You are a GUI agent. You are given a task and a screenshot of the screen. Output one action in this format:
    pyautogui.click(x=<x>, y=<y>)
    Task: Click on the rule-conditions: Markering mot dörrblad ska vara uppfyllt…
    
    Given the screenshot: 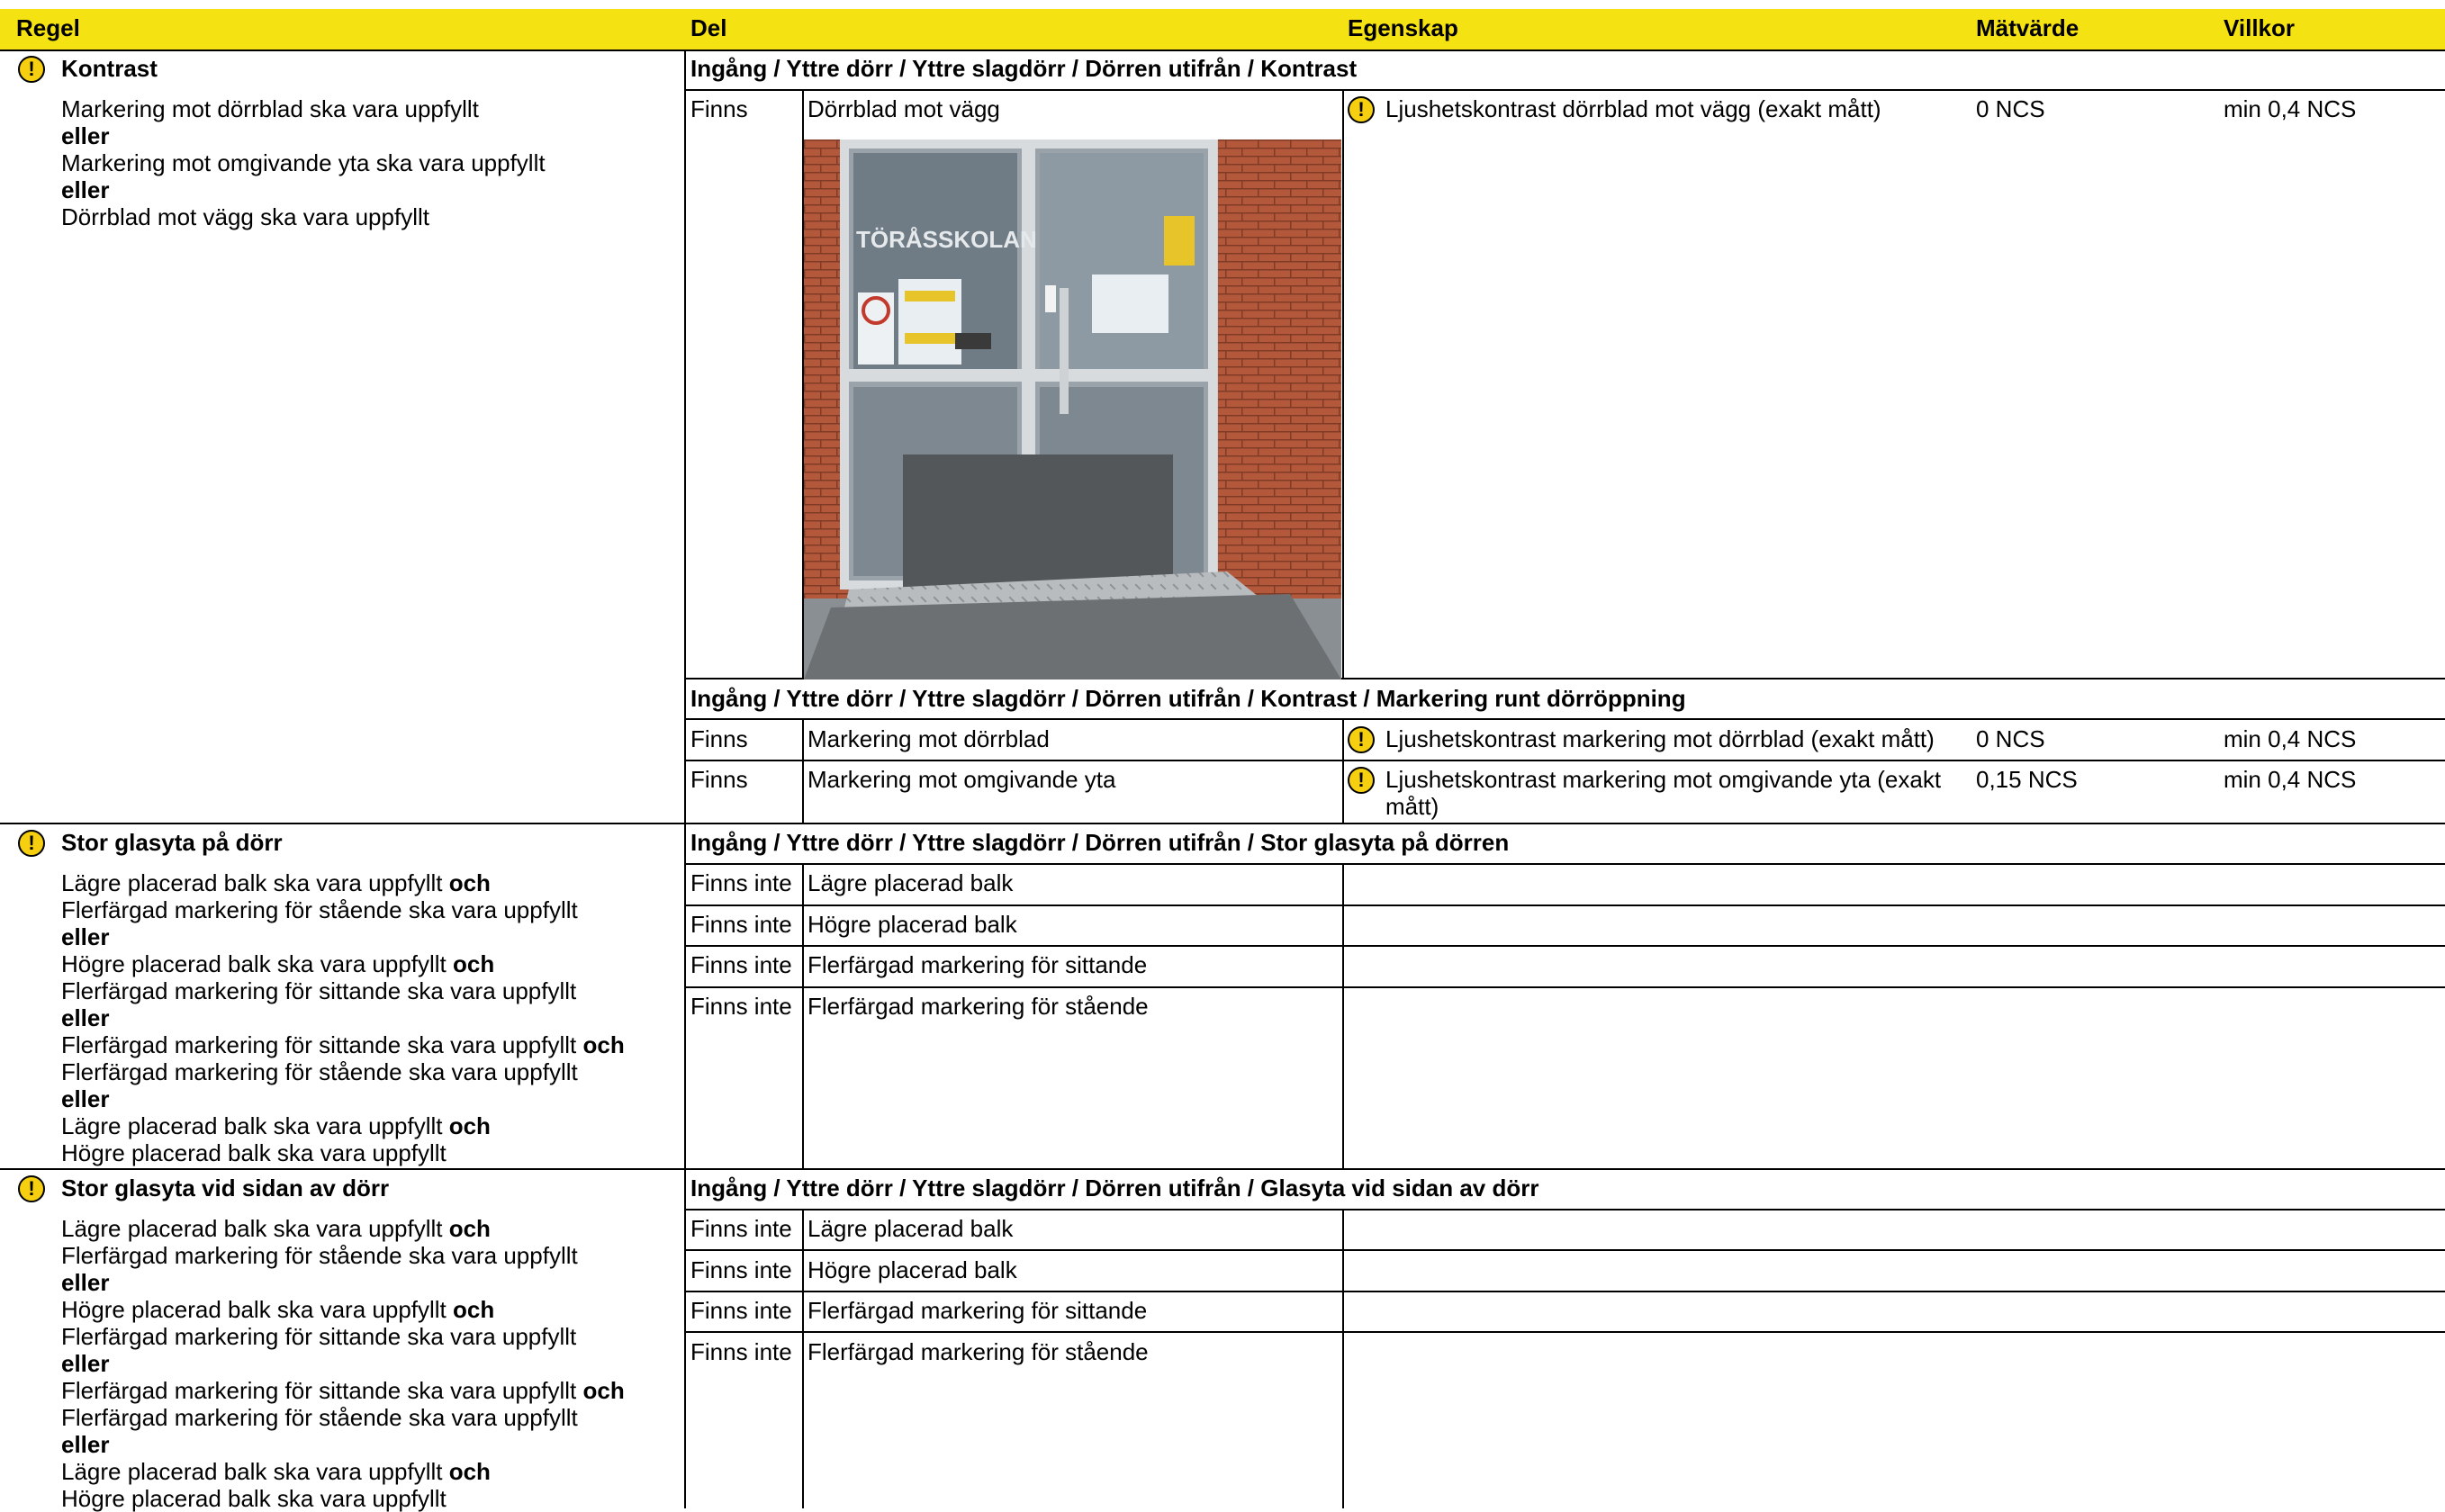 What is the action you would take?
    pyautogui.click(x=303, y=163)
    